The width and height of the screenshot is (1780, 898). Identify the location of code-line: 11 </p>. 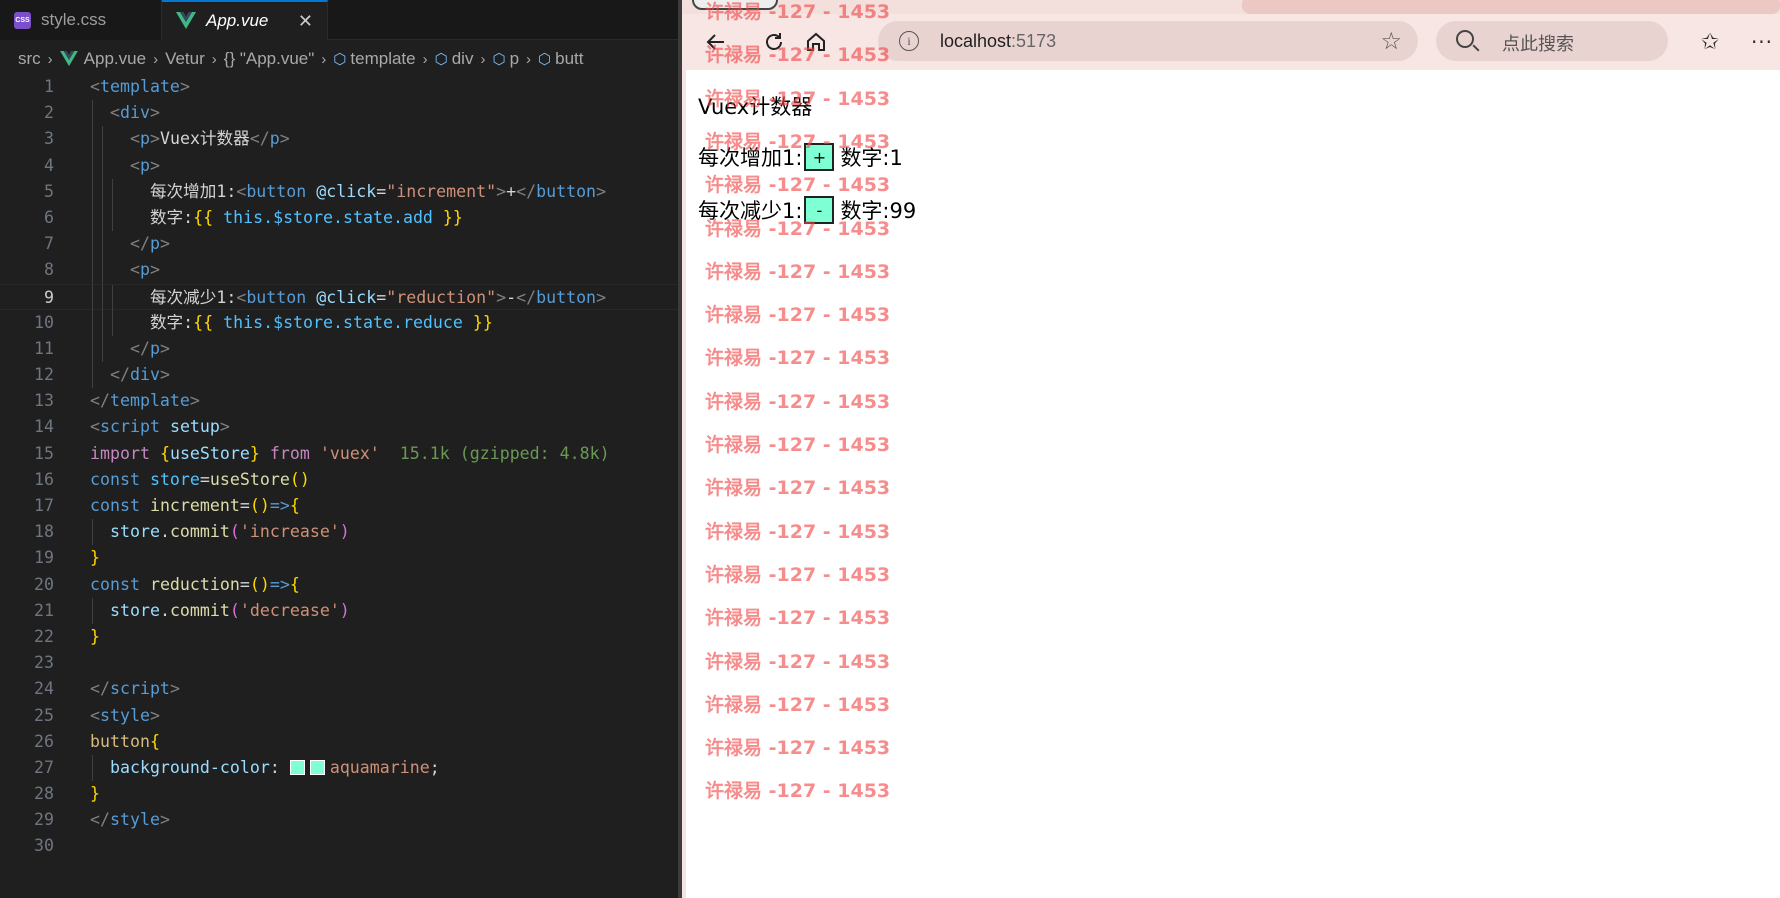
(339, 349).